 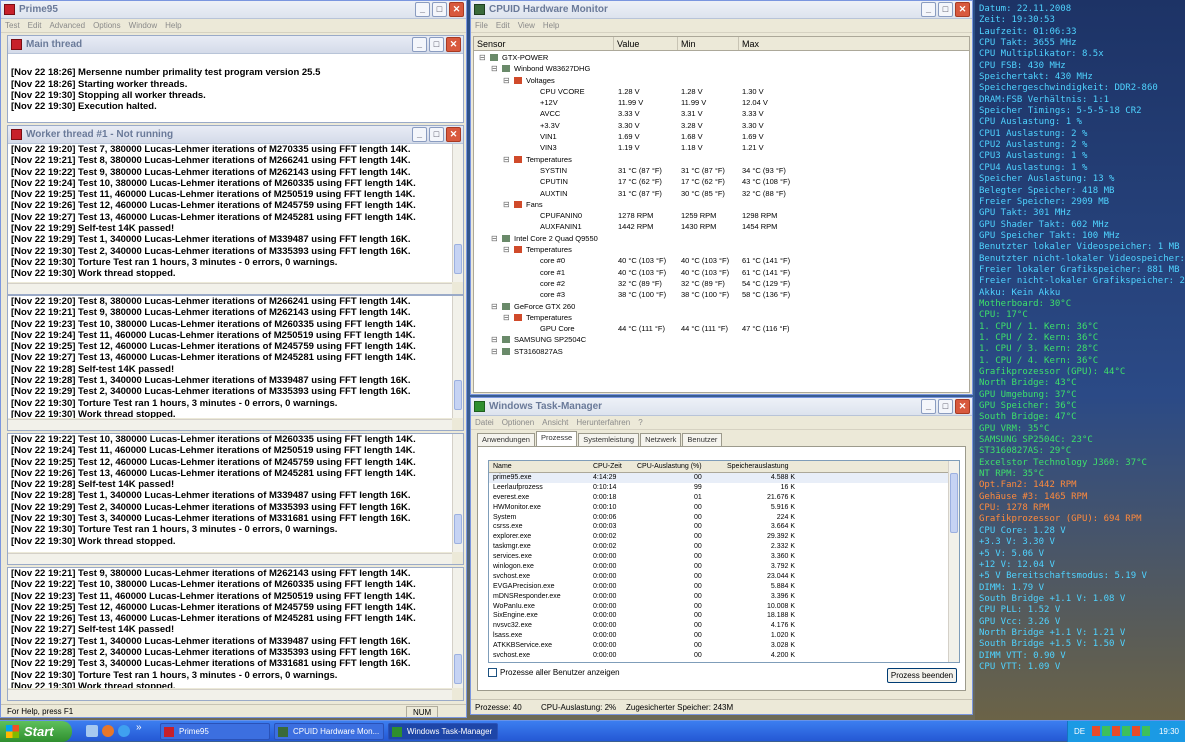 I want to click on menu-item: Datei, so click(x=484, y=422).